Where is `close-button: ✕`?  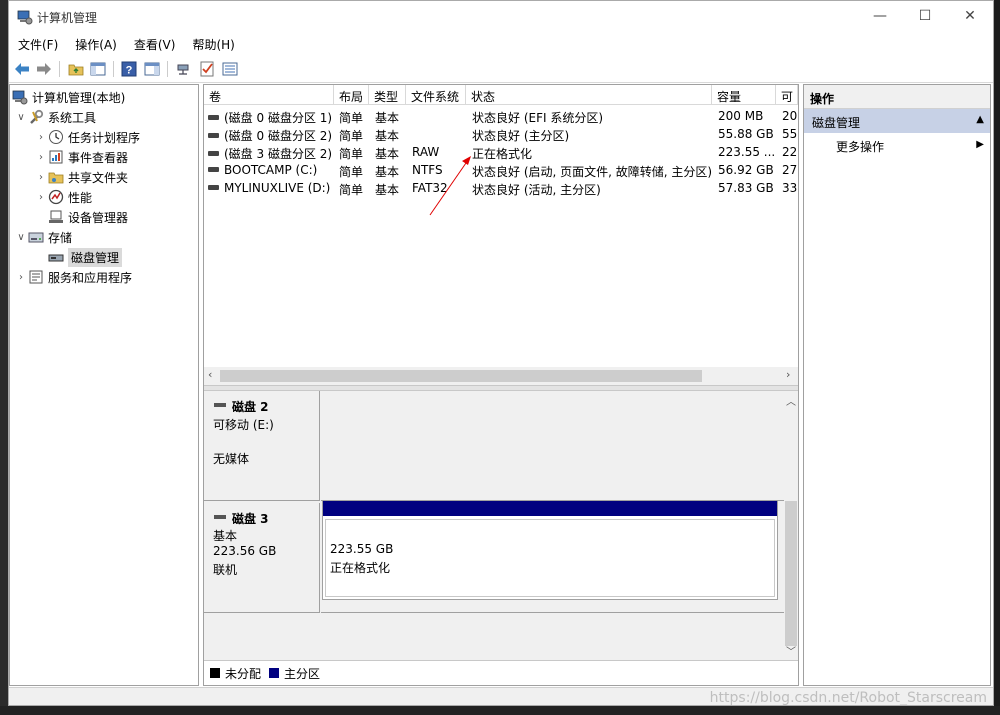 close-button: ✕ is located at coordinates (970, 16).